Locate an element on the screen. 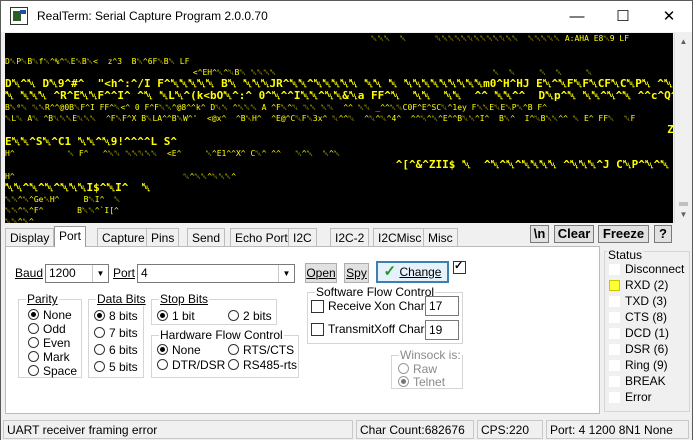 This screenshot has width=693, height=440. tab-misc: Misc is located at coordinates (440, 237).